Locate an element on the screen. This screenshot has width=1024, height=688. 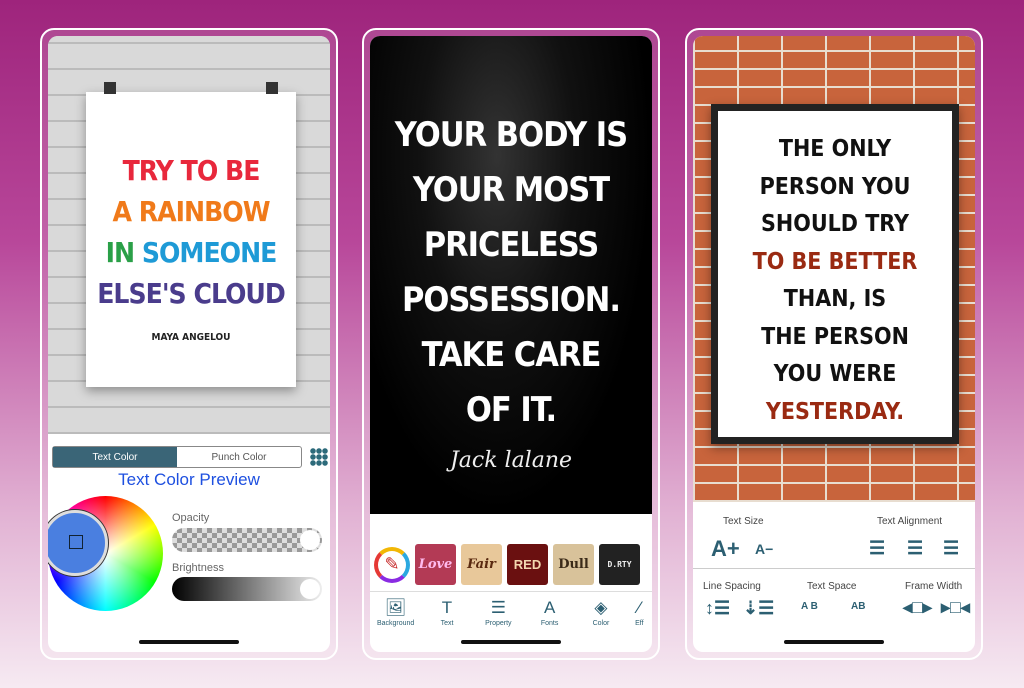
text-size-label: Text Size is located at coordinates (743, 521).